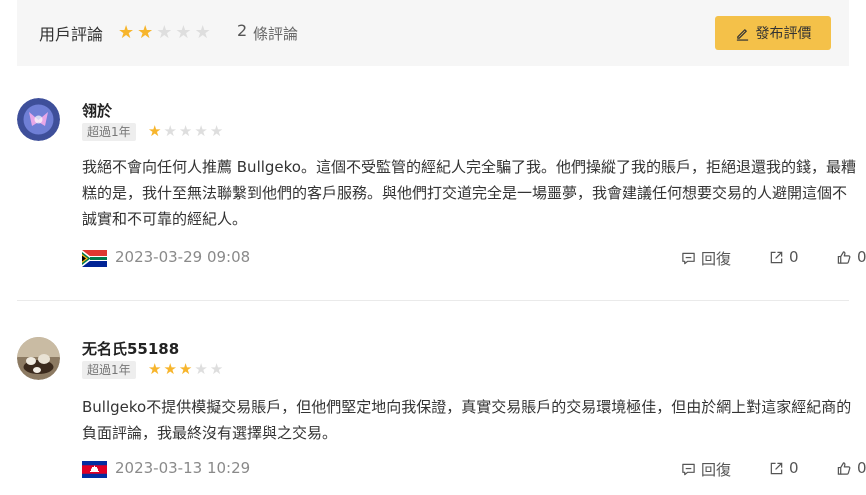 The height and width of the screenshot is (495, 866). What do you see at coordinates (242, 30) in the screenshot?
I see `review-count: 2` at bounding box center [242, 30].